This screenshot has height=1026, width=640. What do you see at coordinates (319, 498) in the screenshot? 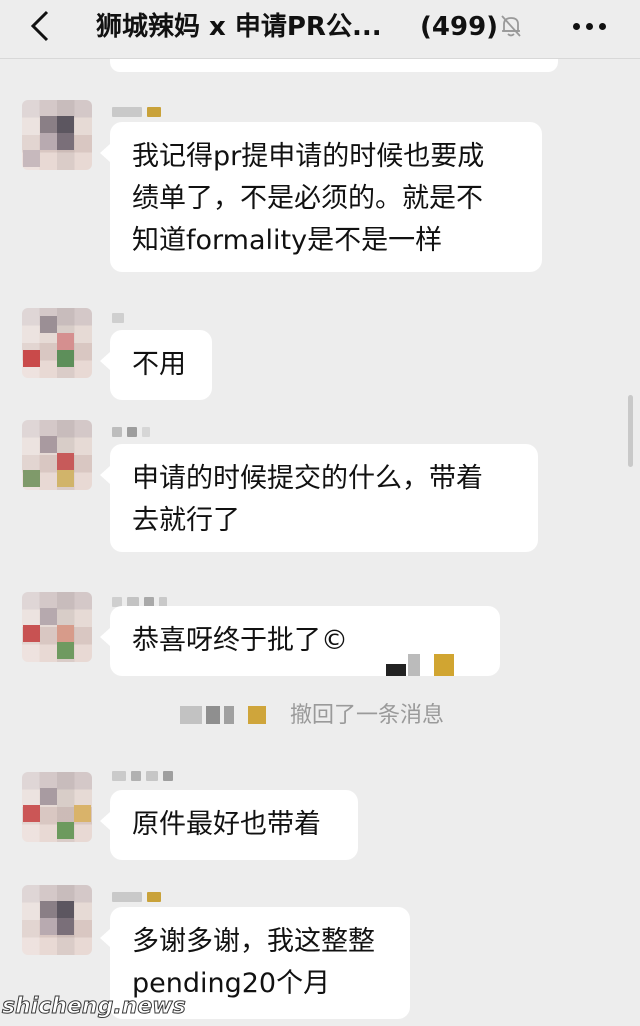
I see `message-bubble: 申请的时候提交的什么，带着 去就行了` at bounding box center [319, 498].